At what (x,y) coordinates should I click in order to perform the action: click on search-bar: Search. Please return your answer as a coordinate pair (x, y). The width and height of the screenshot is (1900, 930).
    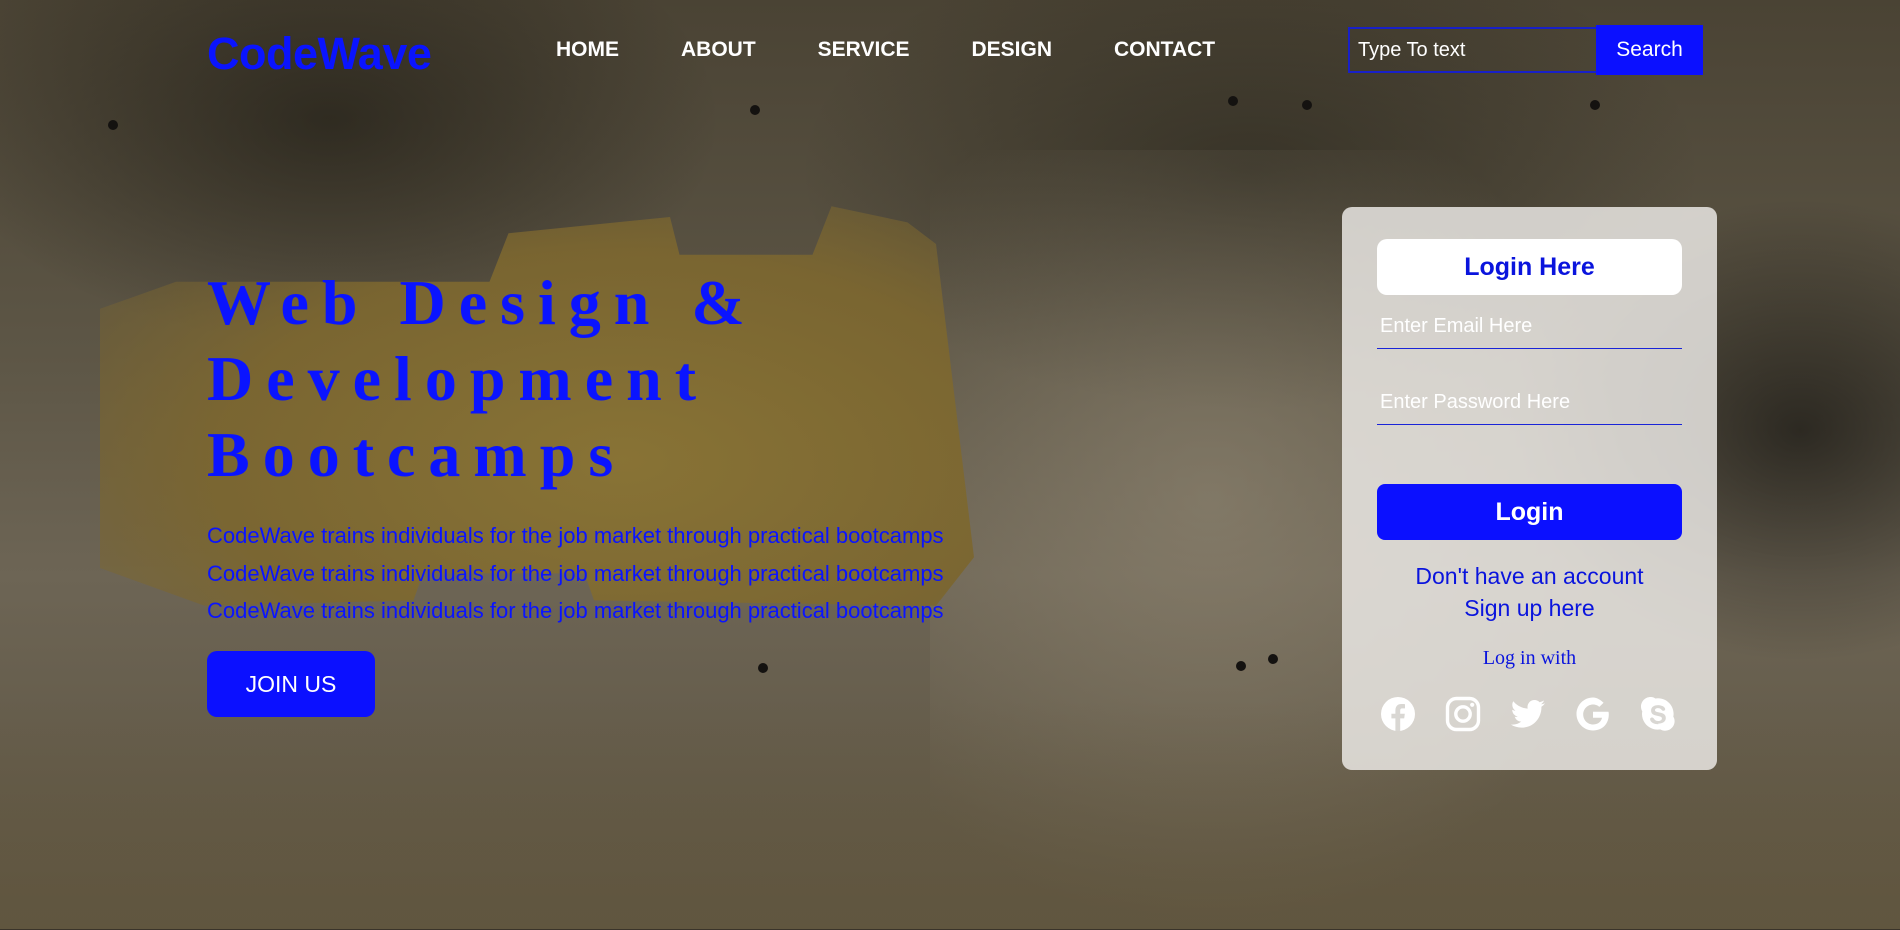
    Looking at the image, I should click on (1525, 50).